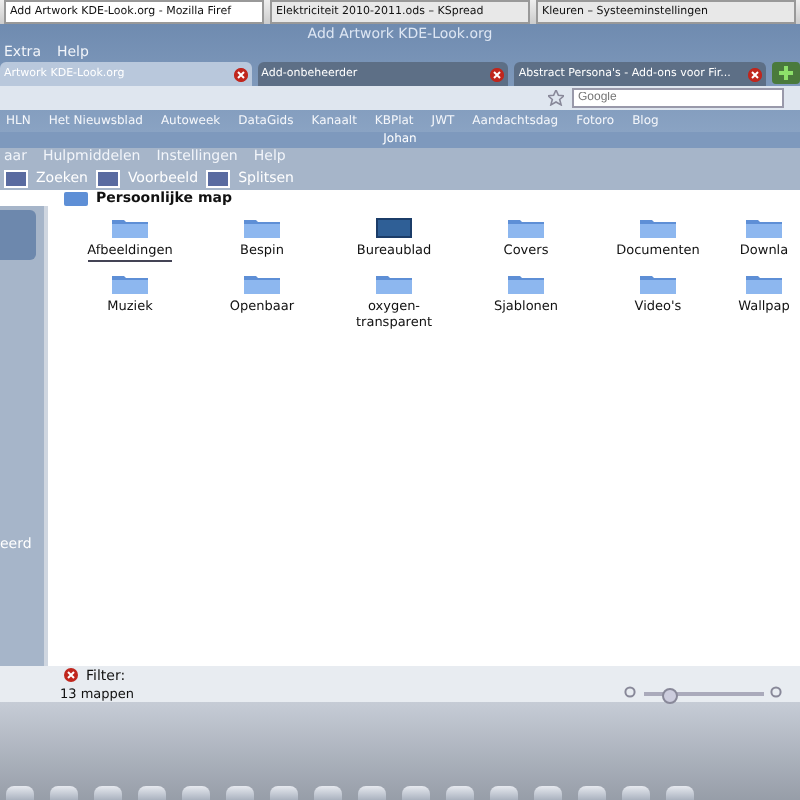 The width and height of the screenshot is (800, 800). I want to click on zoom-in-icon, so click(777, 693).